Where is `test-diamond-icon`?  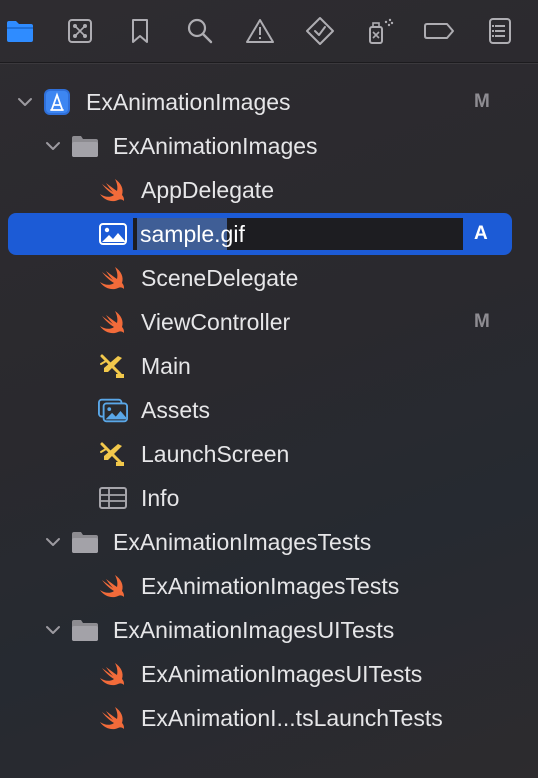
test-diamond-icon is located at coordinates (320, 31).